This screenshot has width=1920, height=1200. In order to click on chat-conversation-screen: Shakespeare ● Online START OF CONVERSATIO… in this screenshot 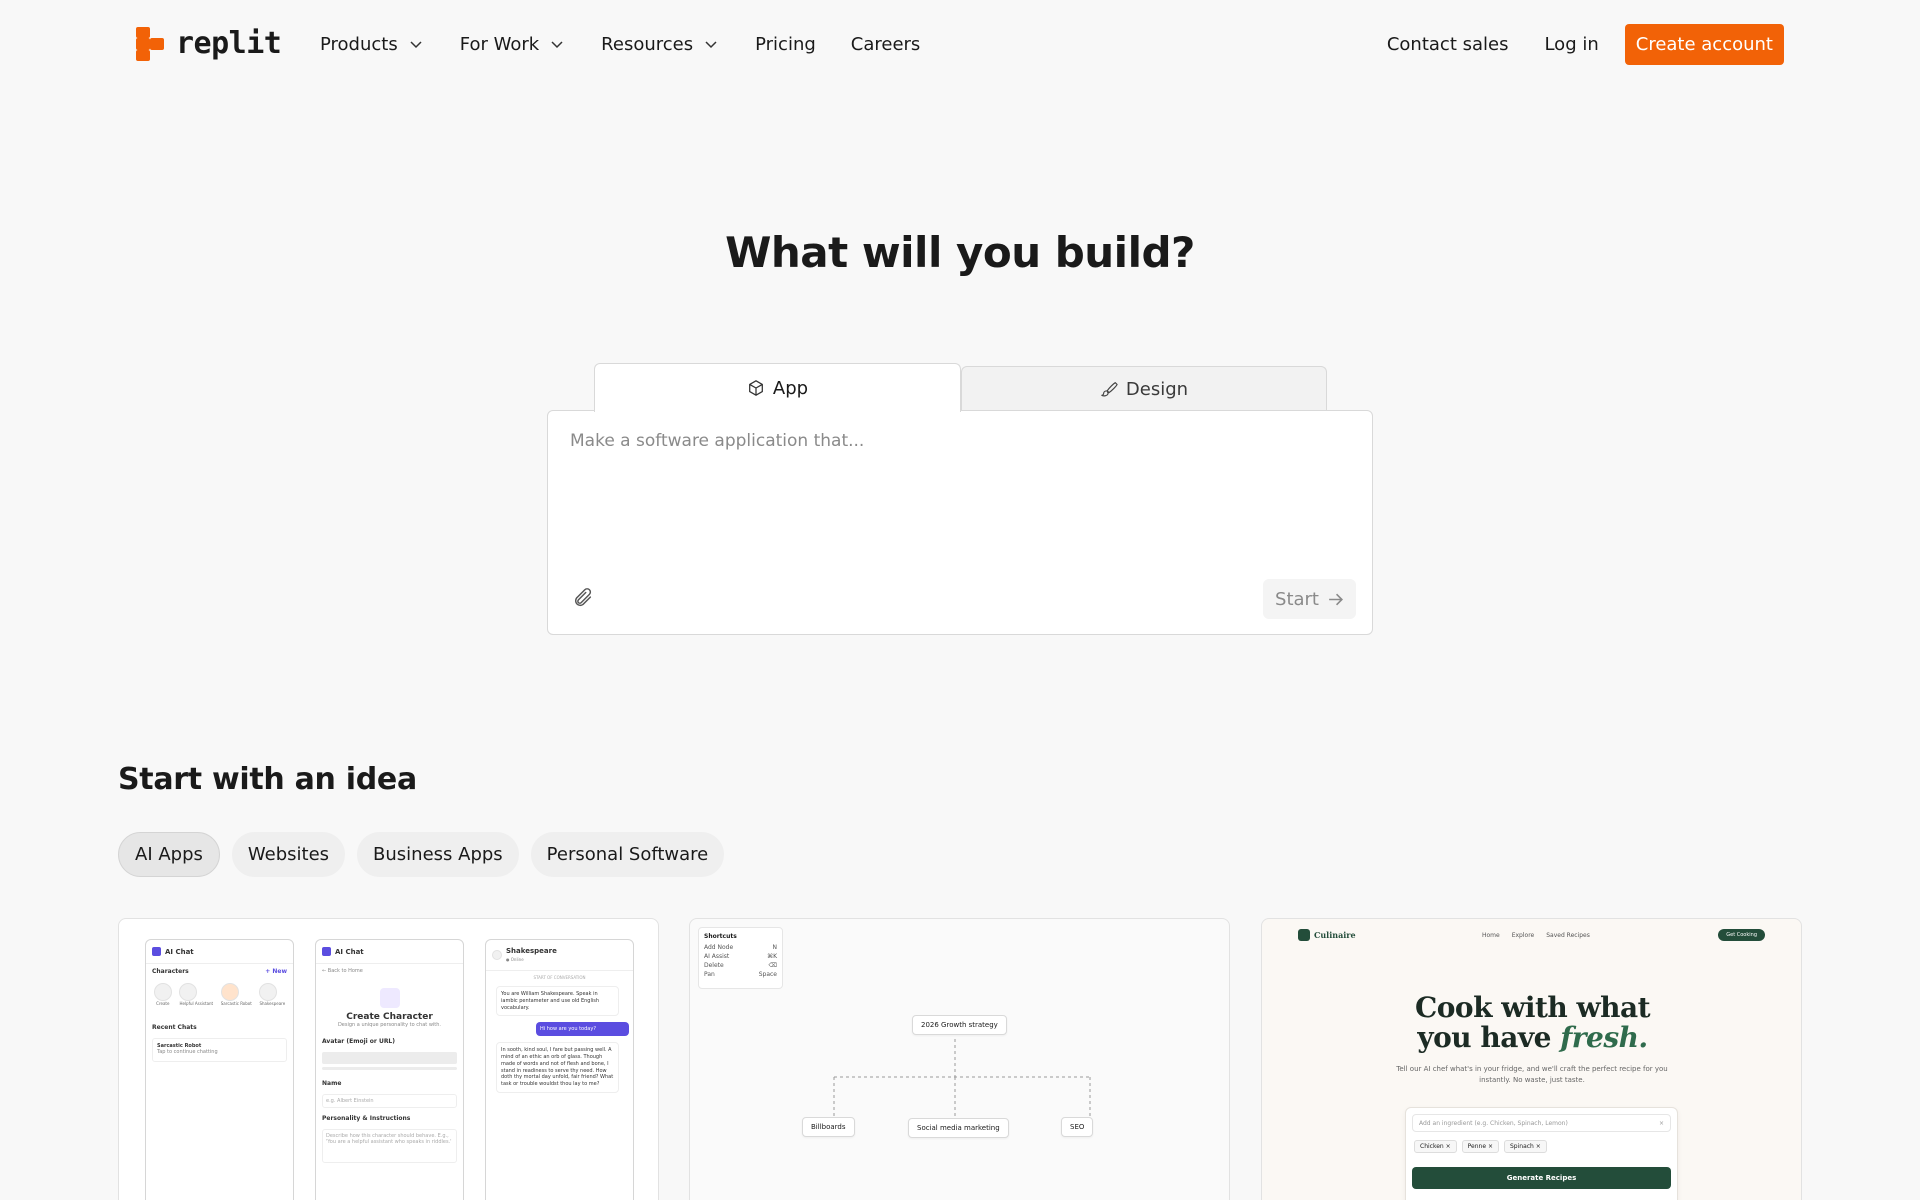, I will do `click(559, 1069)`.